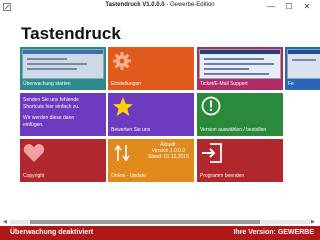  What do you see at coordinates (289, 6) in the screenshot?
I see `maximize-button: ☐` at bounding box center [289, 6].